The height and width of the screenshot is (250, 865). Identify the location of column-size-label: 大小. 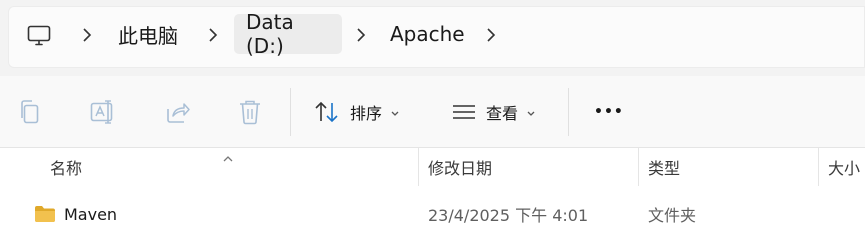
(844, 168).